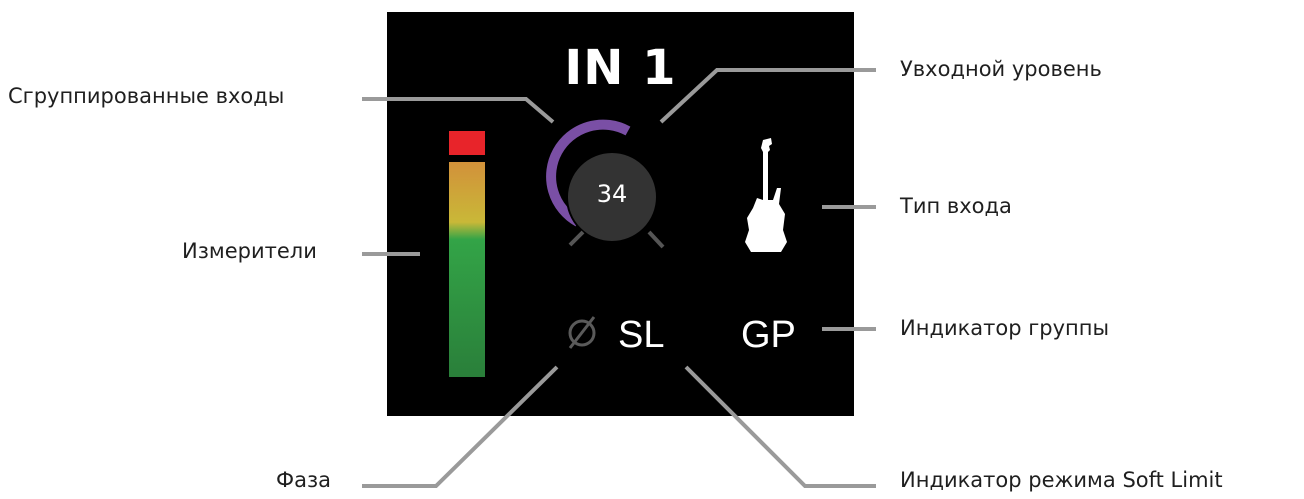  What do you see at coordinates (1061, 480) in the screenshot?
I see `callout-soft-limit: Индикатор режима Soft Limit` at bounding box center [1061, 480].